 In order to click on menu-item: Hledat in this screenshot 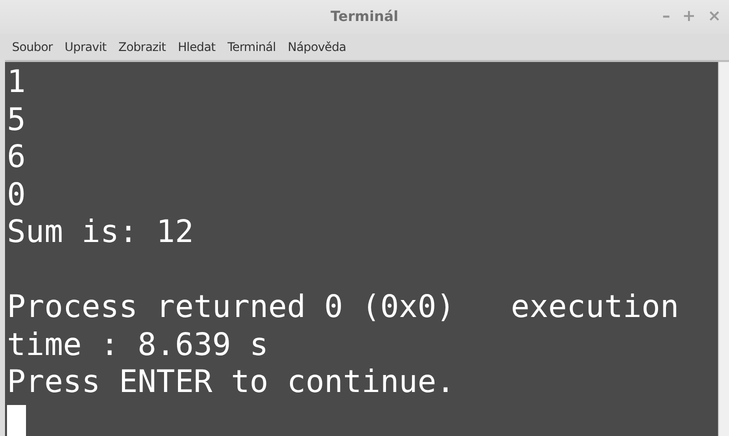, I will do `click(197, 47)`.